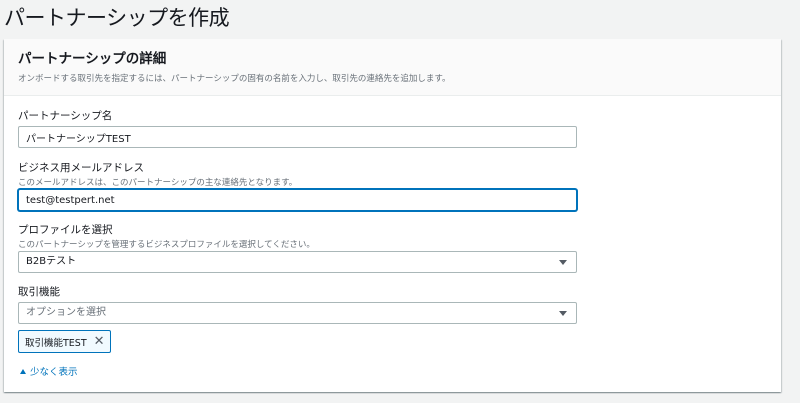 This screenshot has height=403, width=800. I want to click on capabilities-label: 取引機能, so click(39, 292).